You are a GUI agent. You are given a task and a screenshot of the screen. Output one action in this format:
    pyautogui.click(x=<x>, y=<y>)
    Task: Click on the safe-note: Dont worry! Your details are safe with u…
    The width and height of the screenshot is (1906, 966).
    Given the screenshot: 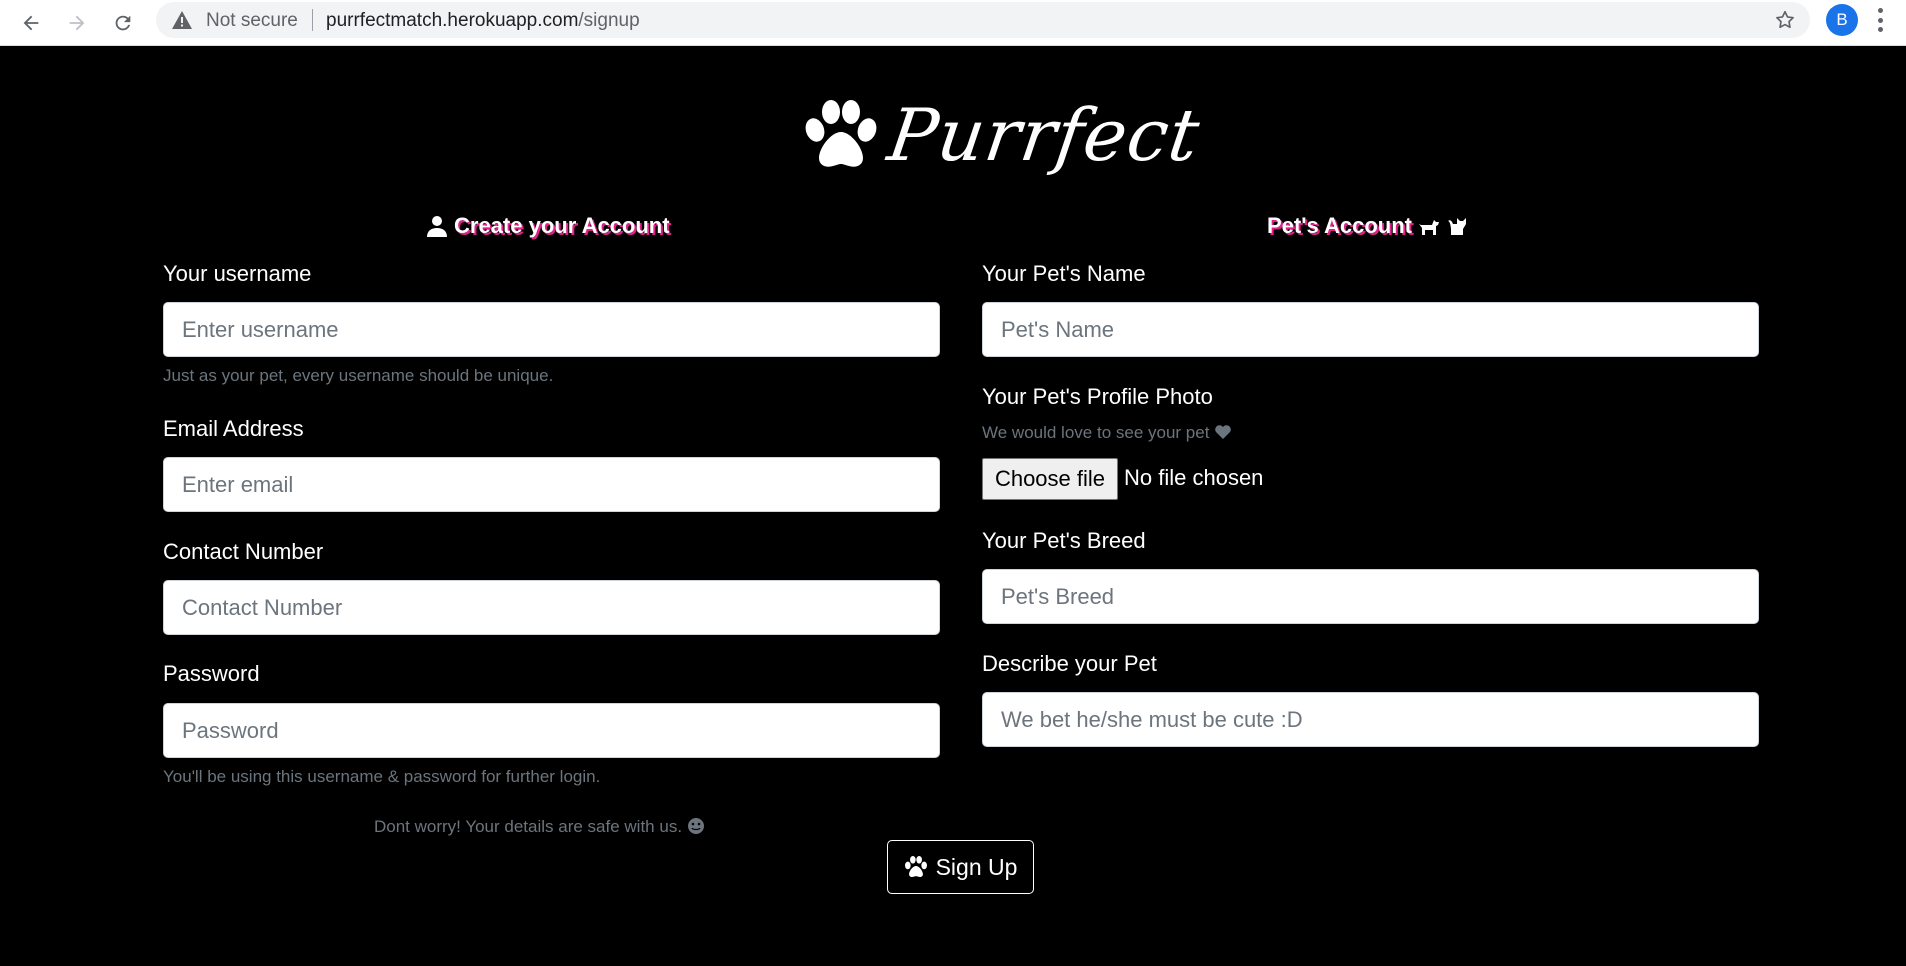 What is the action you would take?
    pyautogui.click(x=539, y=827)
    